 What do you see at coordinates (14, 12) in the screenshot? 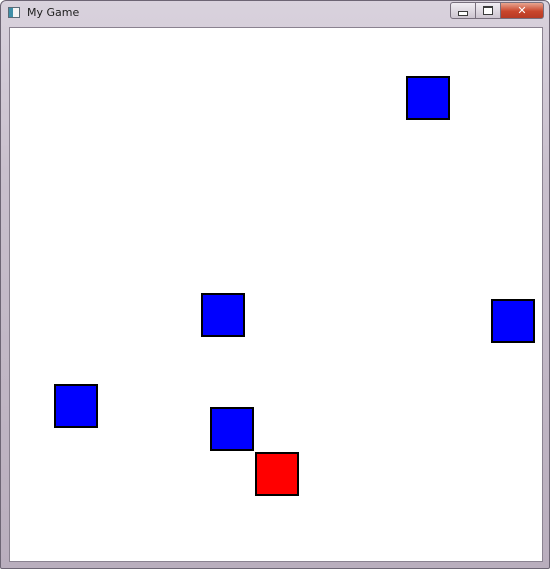
I see `app-window-icon` at bounding box center [14, 12].